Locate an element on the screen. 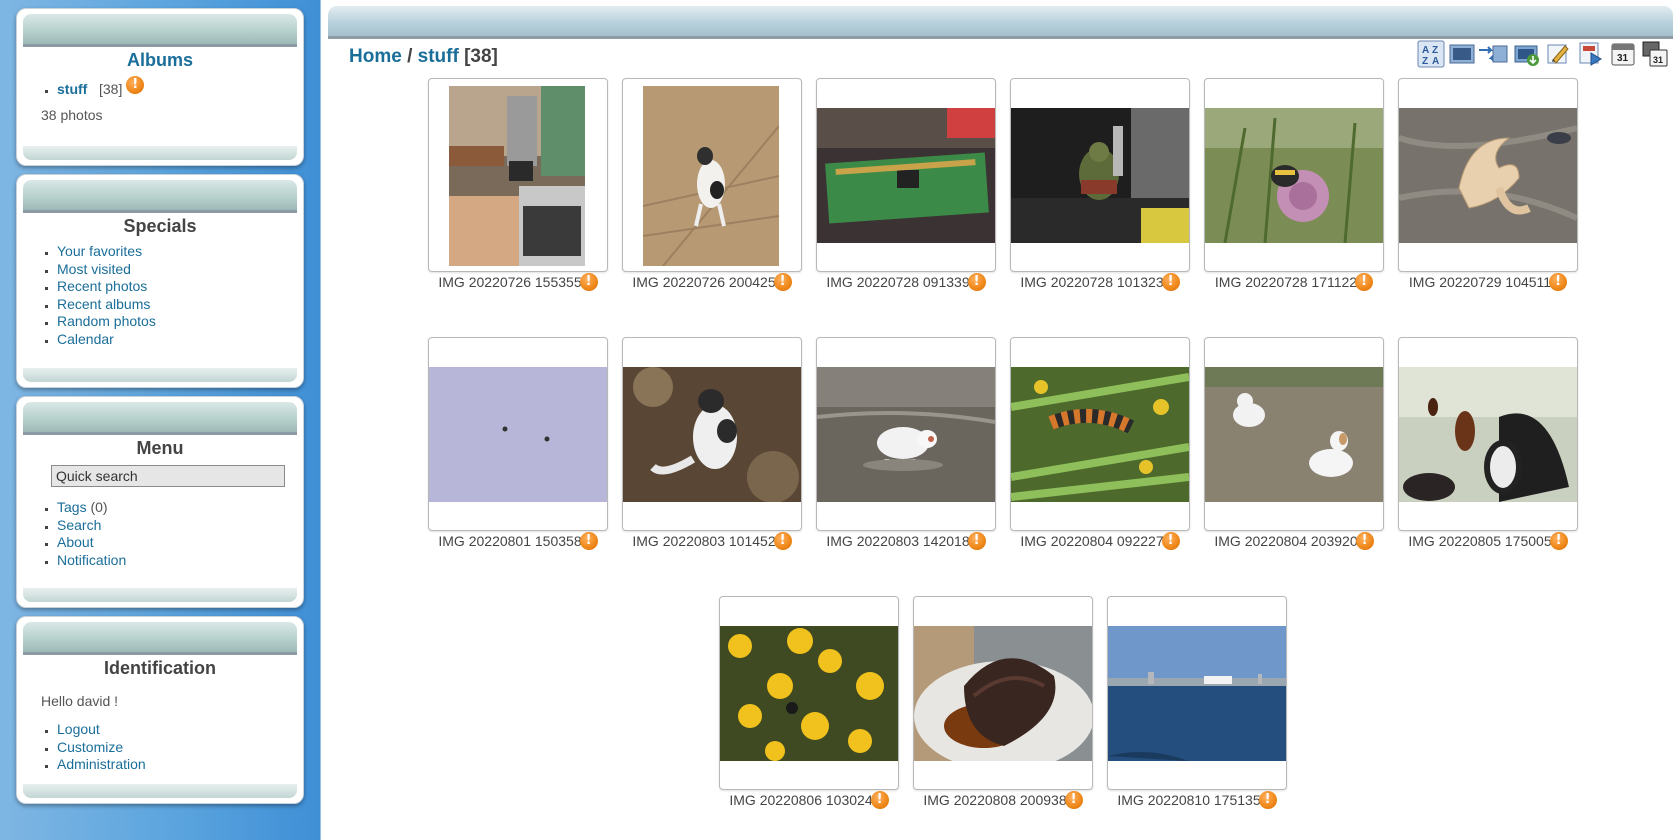 This screenshot has width=1680, height=840. identification-item-customize: Customize is located at coordinates (180, 748).